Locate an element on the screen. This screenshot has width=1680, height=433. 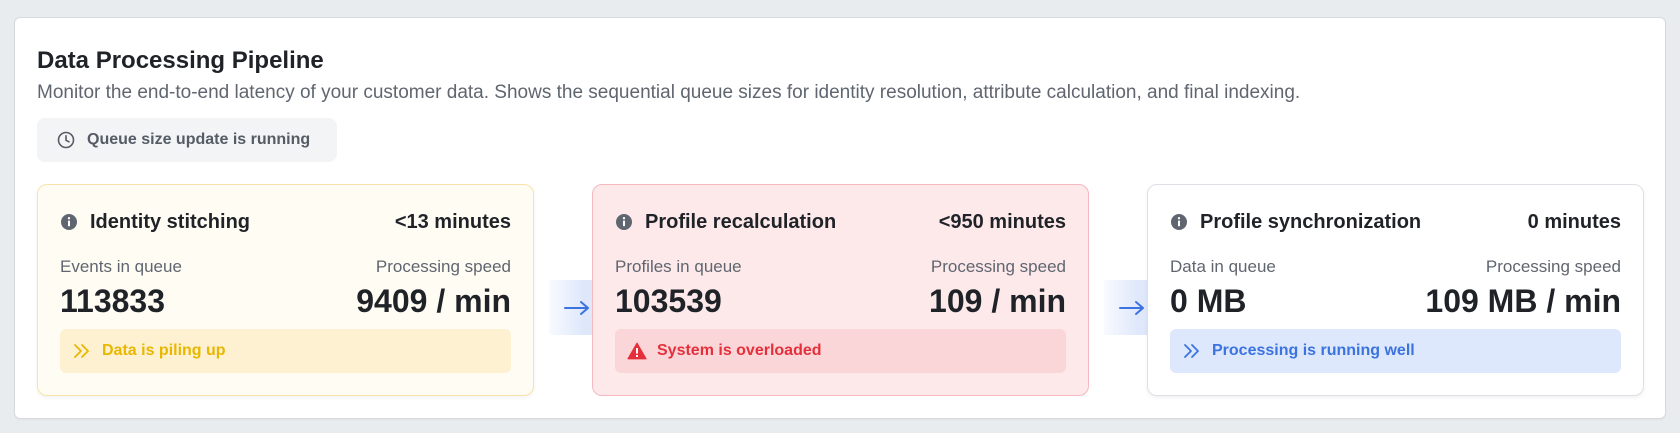
card-header: Identity stitching <13 minutes is located at coordinates (285, 222).